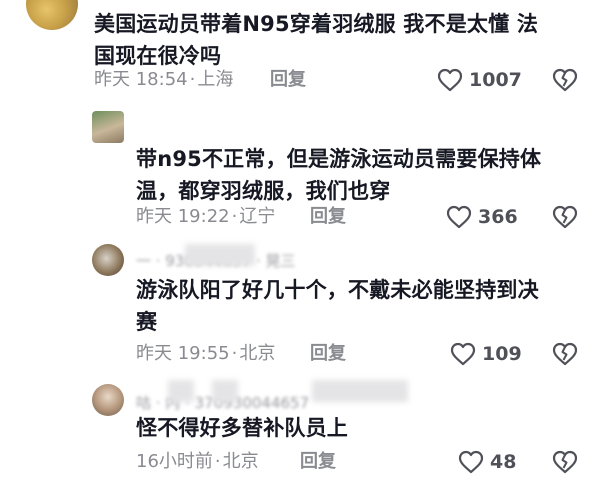 This screenshot has width=600, height=489. I want to click on comment-time: 16小时前, so click(174, 461).